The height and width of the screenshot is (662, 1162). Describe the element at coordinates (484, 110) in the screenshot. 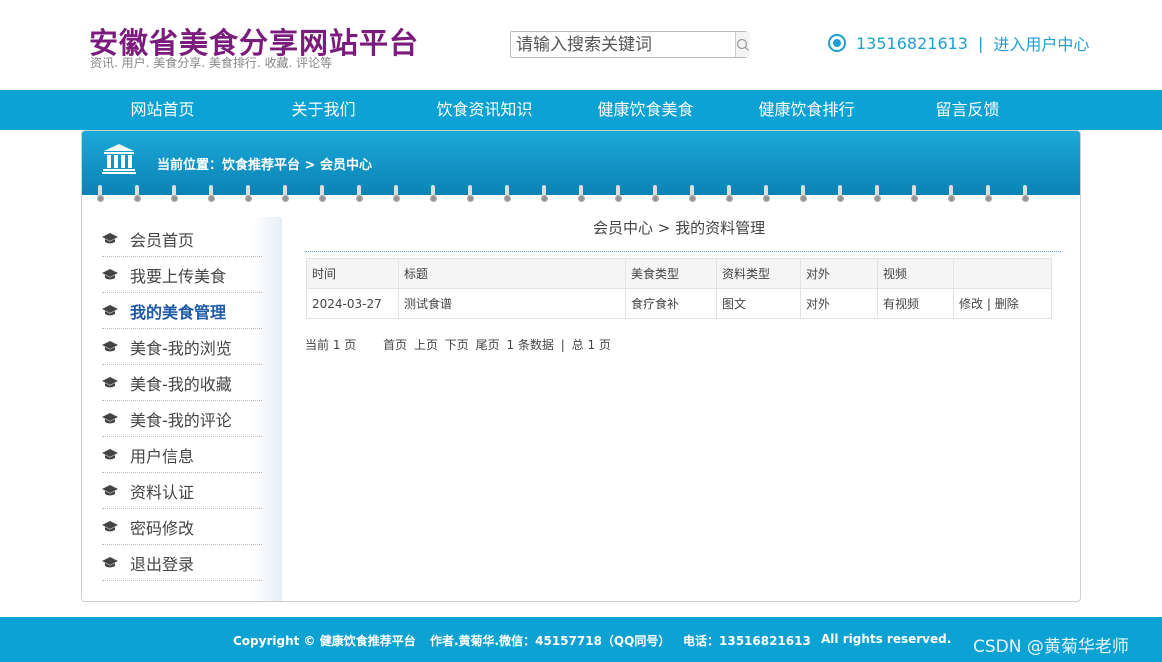

I see `nav-item-news: 饮食资讯知识` at that location.